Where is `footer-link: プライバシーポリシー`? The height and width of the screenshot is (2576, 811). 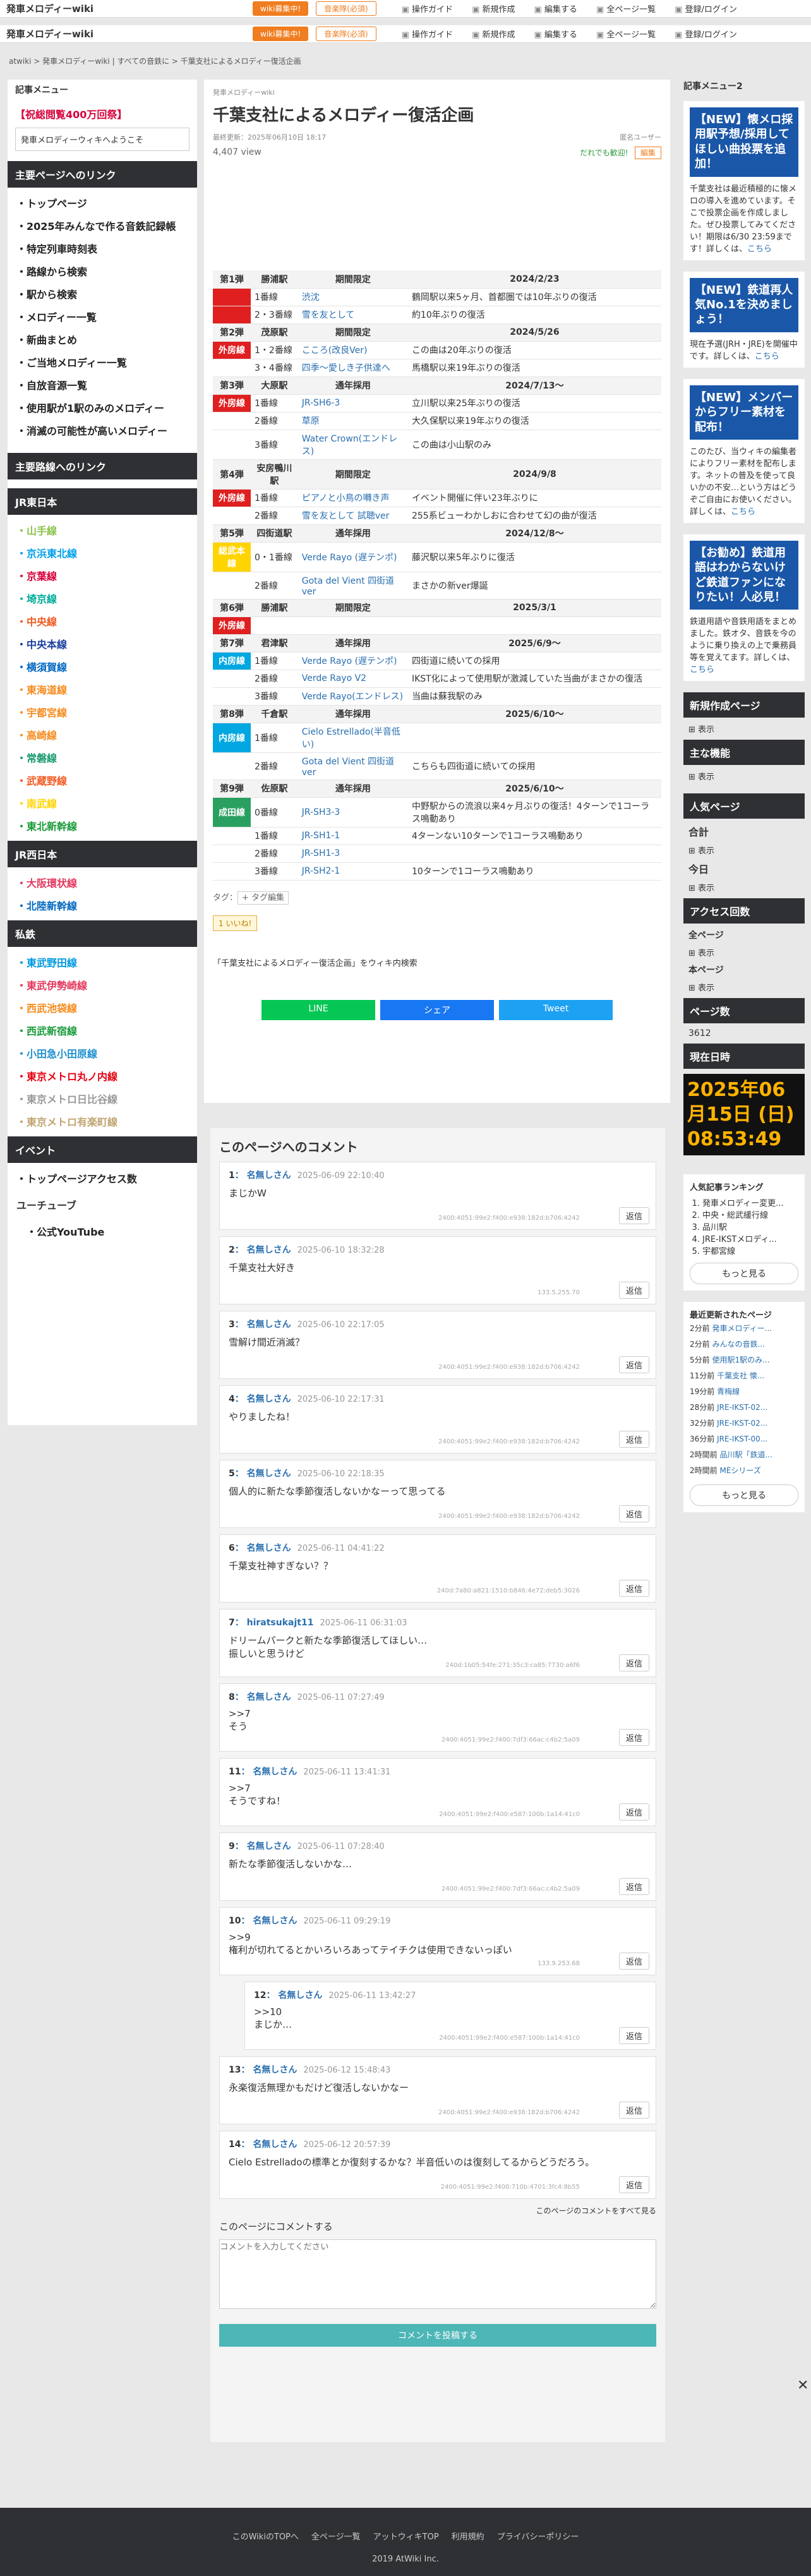
footer-link: プライバシーポリシー is located at coordinates (538, 2537).